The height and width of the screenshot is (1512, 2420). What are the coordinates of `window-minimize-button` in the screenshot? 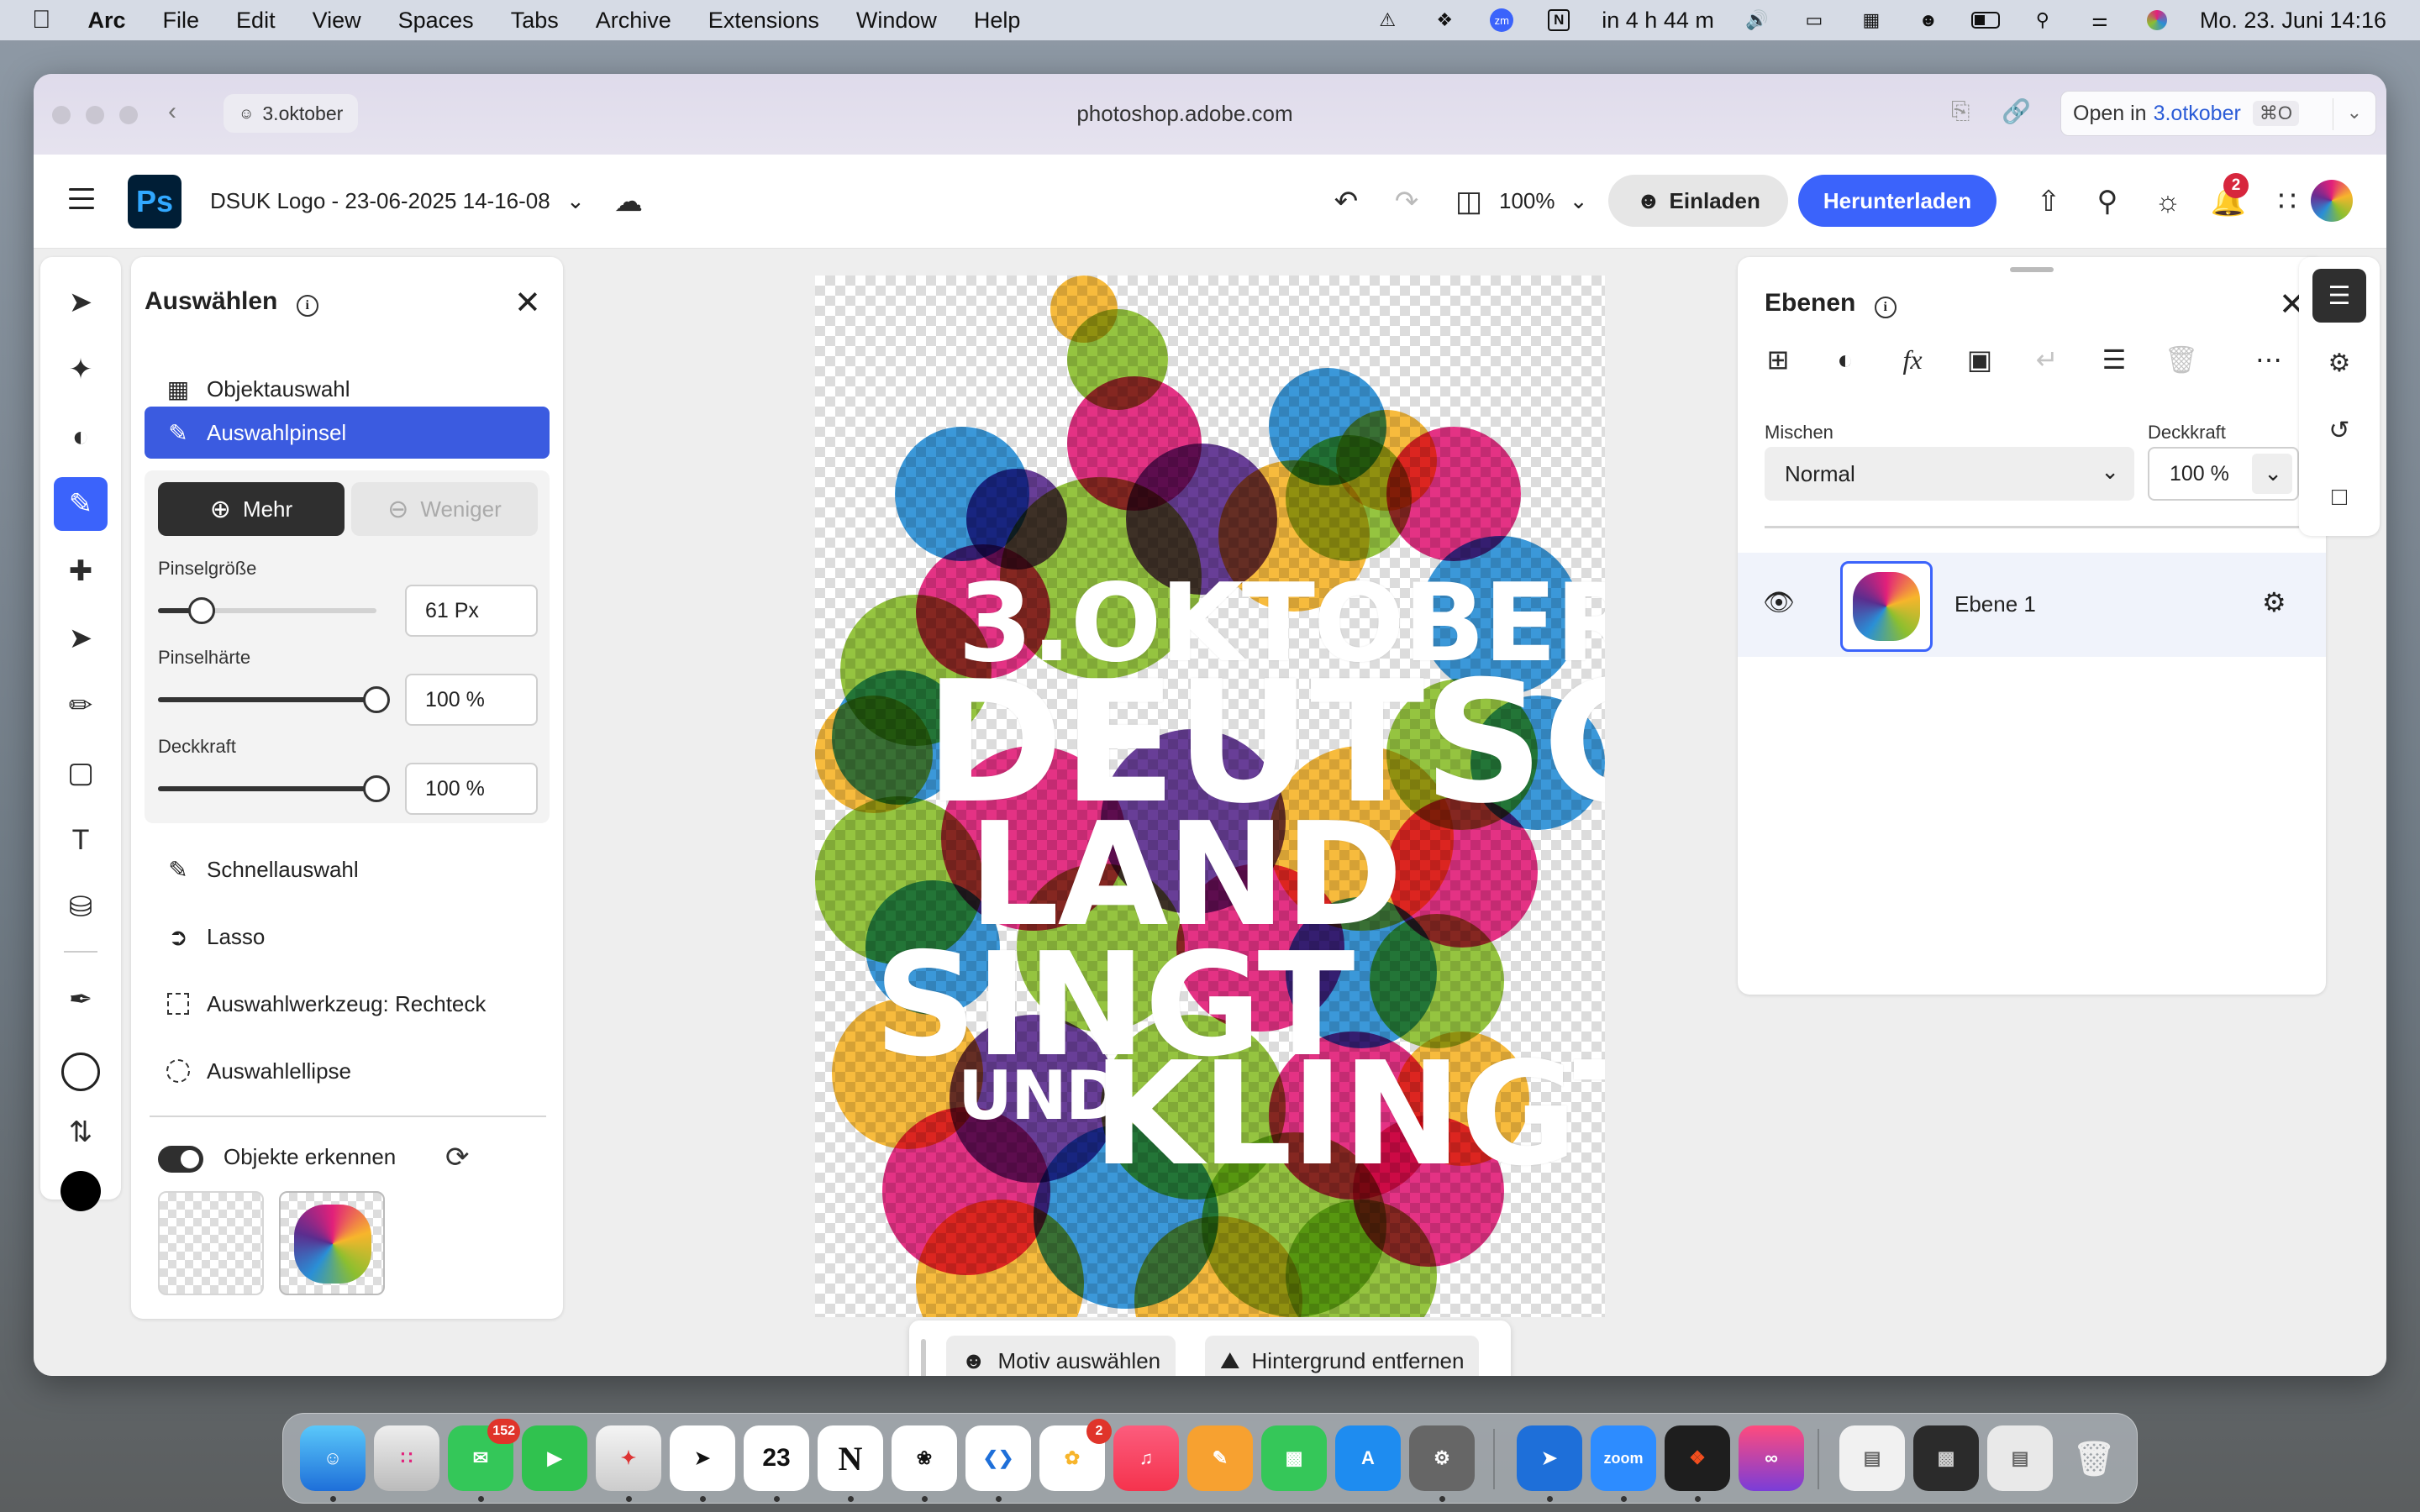 It's located at (95, 115).